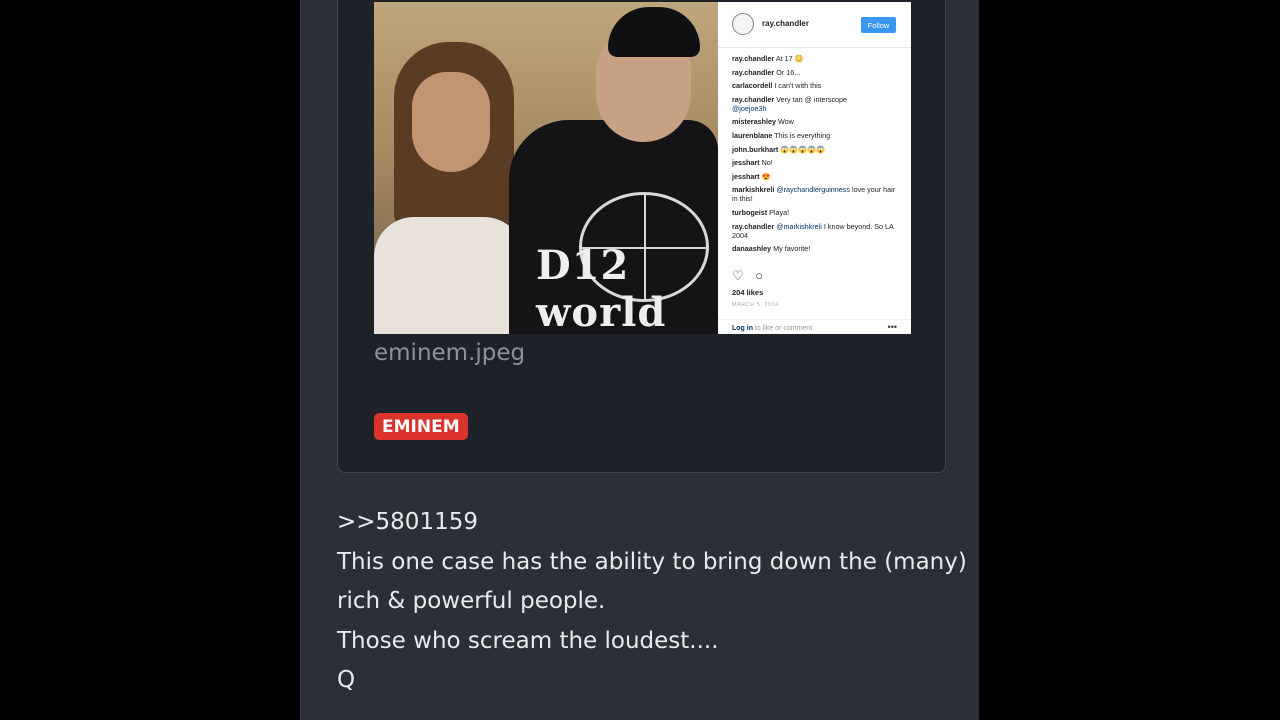 This screenshot has width=1280, height=720. I want to click on comment-username: markishkreli, so click(753, 190).